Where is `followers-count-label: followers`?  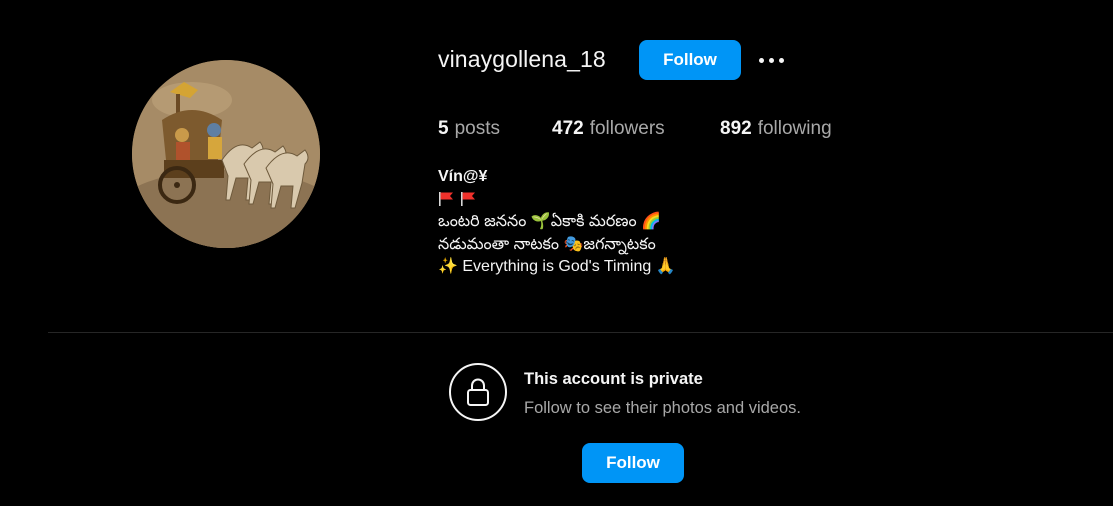
followers-count-label: followers is located at coordinates (627, 128).